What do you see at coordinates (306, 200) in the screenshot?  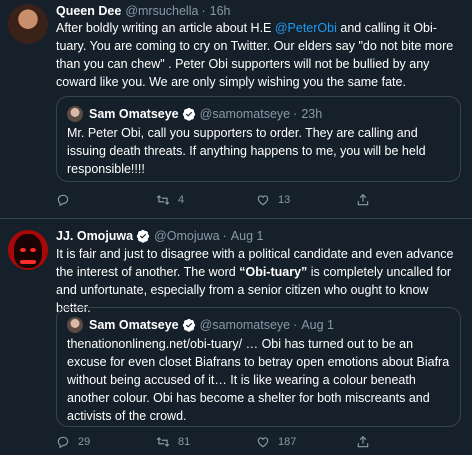 I see `like-button: 13` at bounding box center [306, 200].